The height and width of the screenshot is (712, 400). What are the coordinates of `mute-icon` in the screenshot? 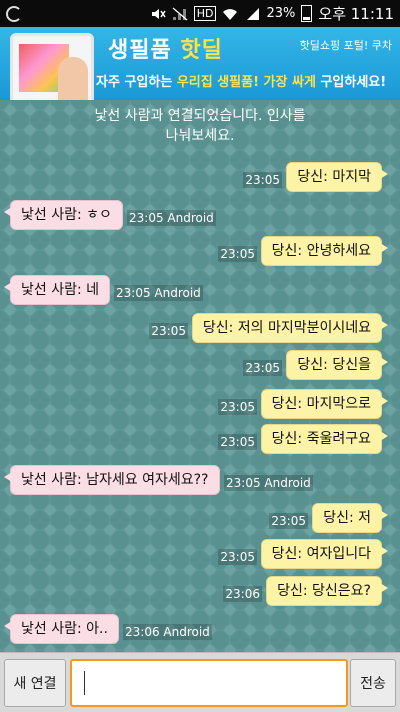 It's located at (158, 14).